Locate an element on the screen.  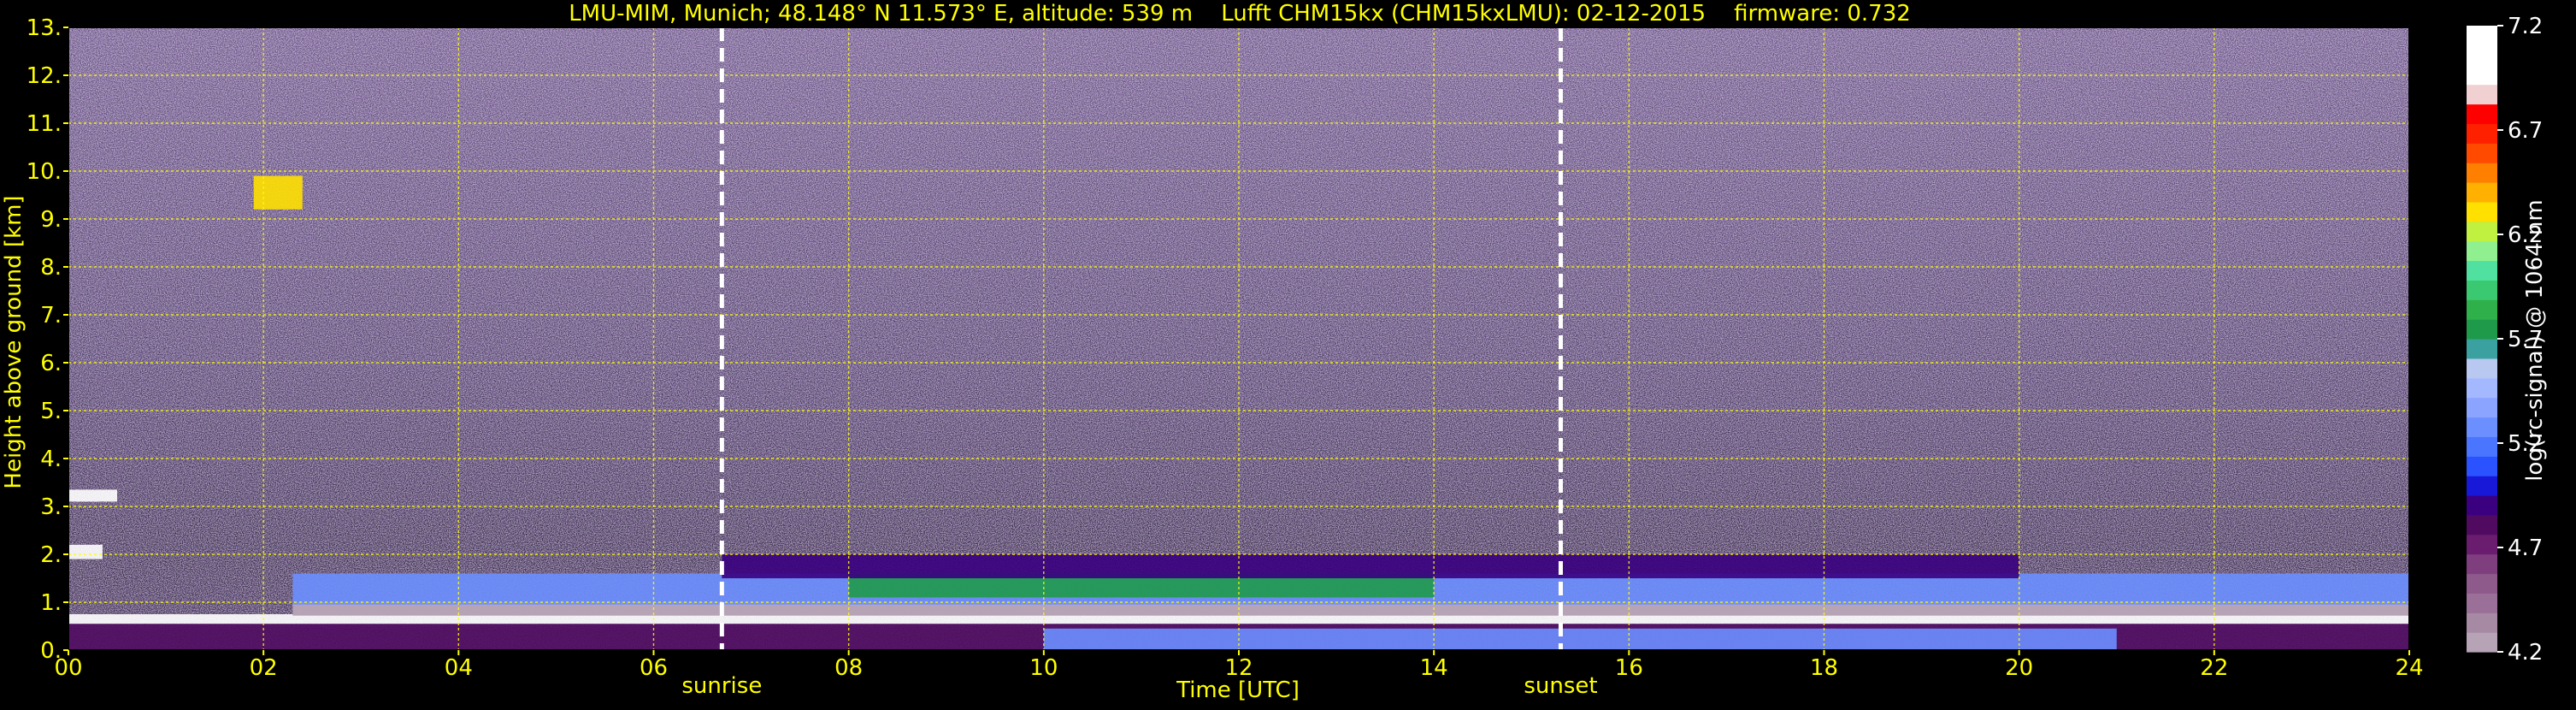
x-tick-label: 08 is located at coordinates (848, 668).